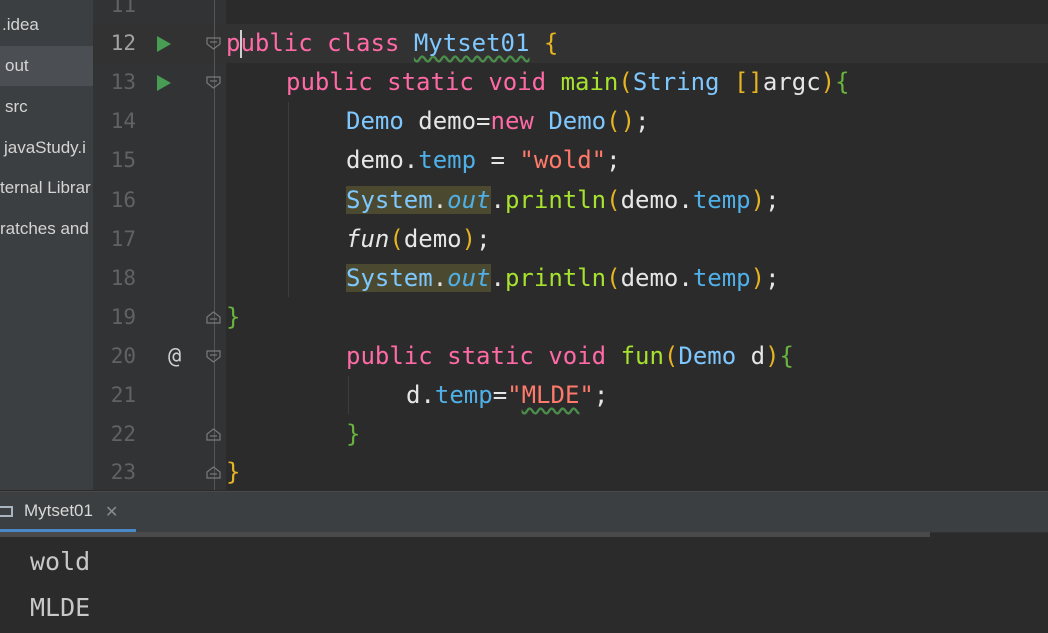  Describe the element at coordinates (214, 245) in the screenshot. I see `fold-guide-line` at that location.